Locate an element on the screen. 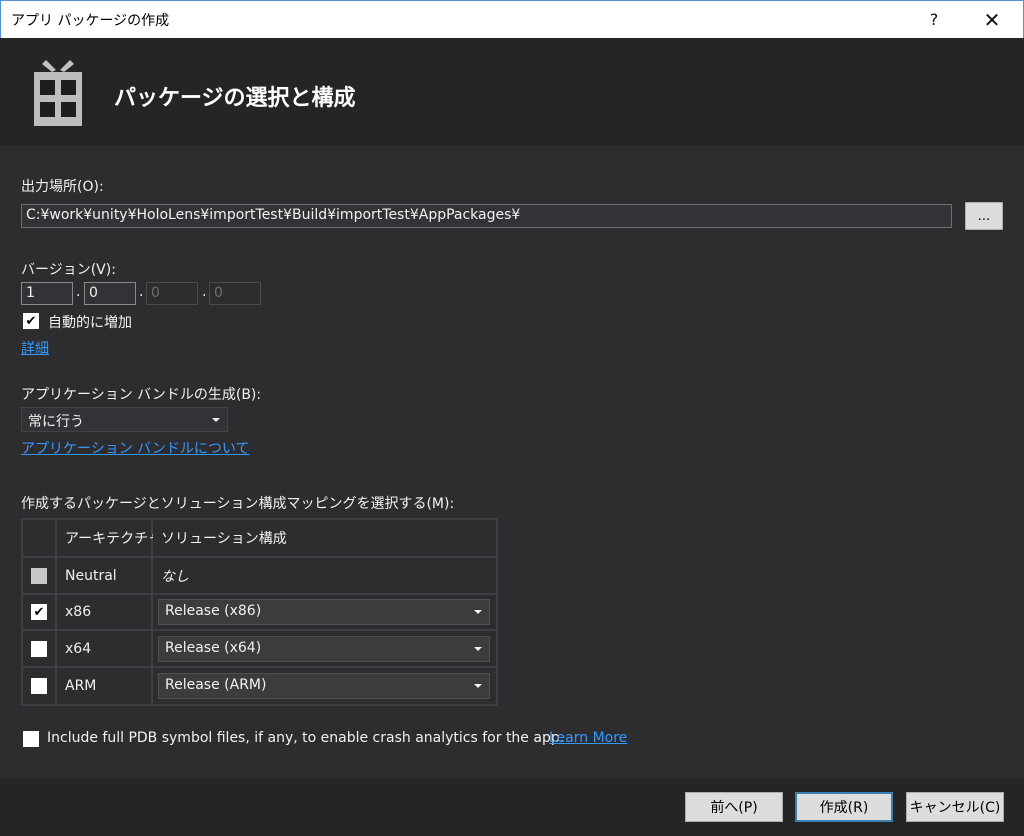  details-link: 詳細 is located at coordinates (35, 348).